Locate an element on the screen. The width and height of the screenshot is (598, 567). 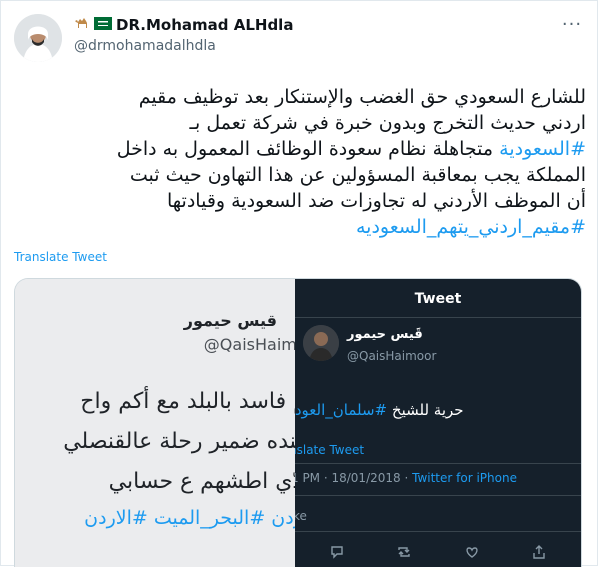
right-screenshot-title: Tweet is located at coordinates (438, 299).